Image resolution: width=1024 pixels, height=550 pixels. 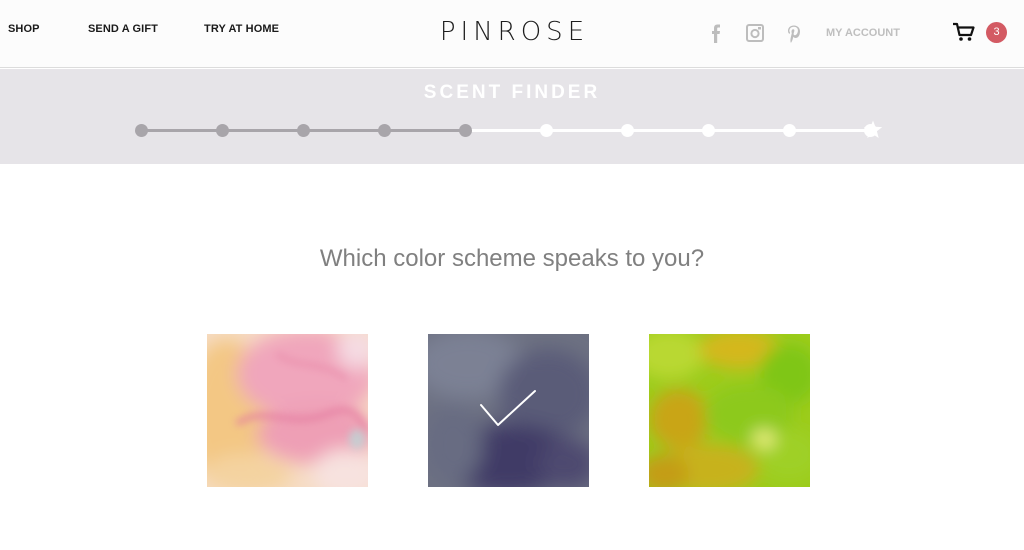 I want to click on purple-watercolor-option, so click(x=508, y=410).